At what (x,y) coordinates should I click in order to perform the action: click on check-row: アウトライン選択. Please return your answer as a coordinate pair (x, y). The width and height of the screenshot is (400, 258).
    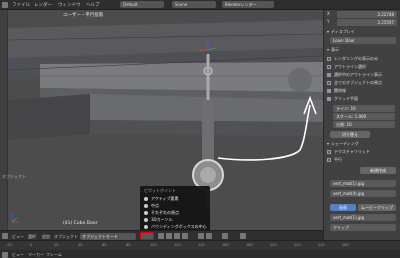
    Looking at the image, I should click on (362, 67).